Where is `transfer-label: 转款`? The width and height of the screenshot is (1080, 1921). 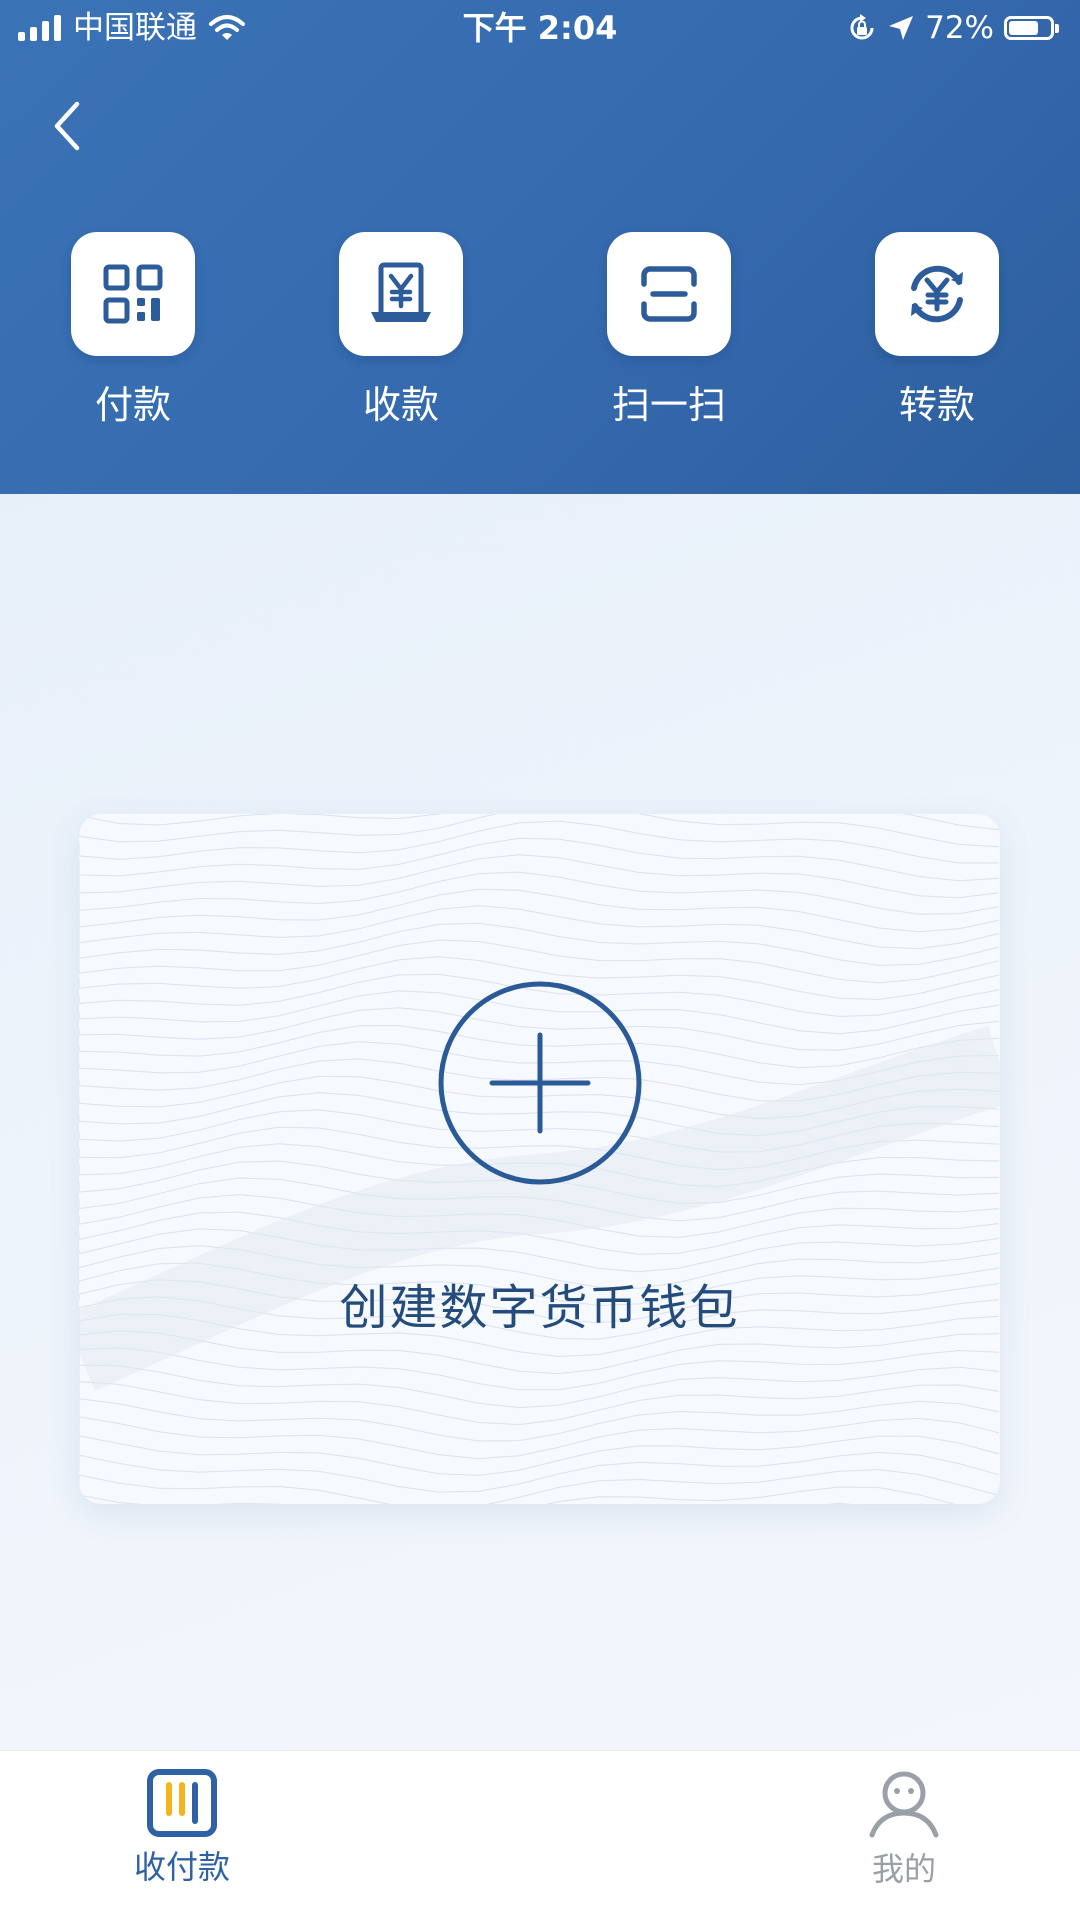
transfer-label: 转款 is located at coordinates (936, 405).